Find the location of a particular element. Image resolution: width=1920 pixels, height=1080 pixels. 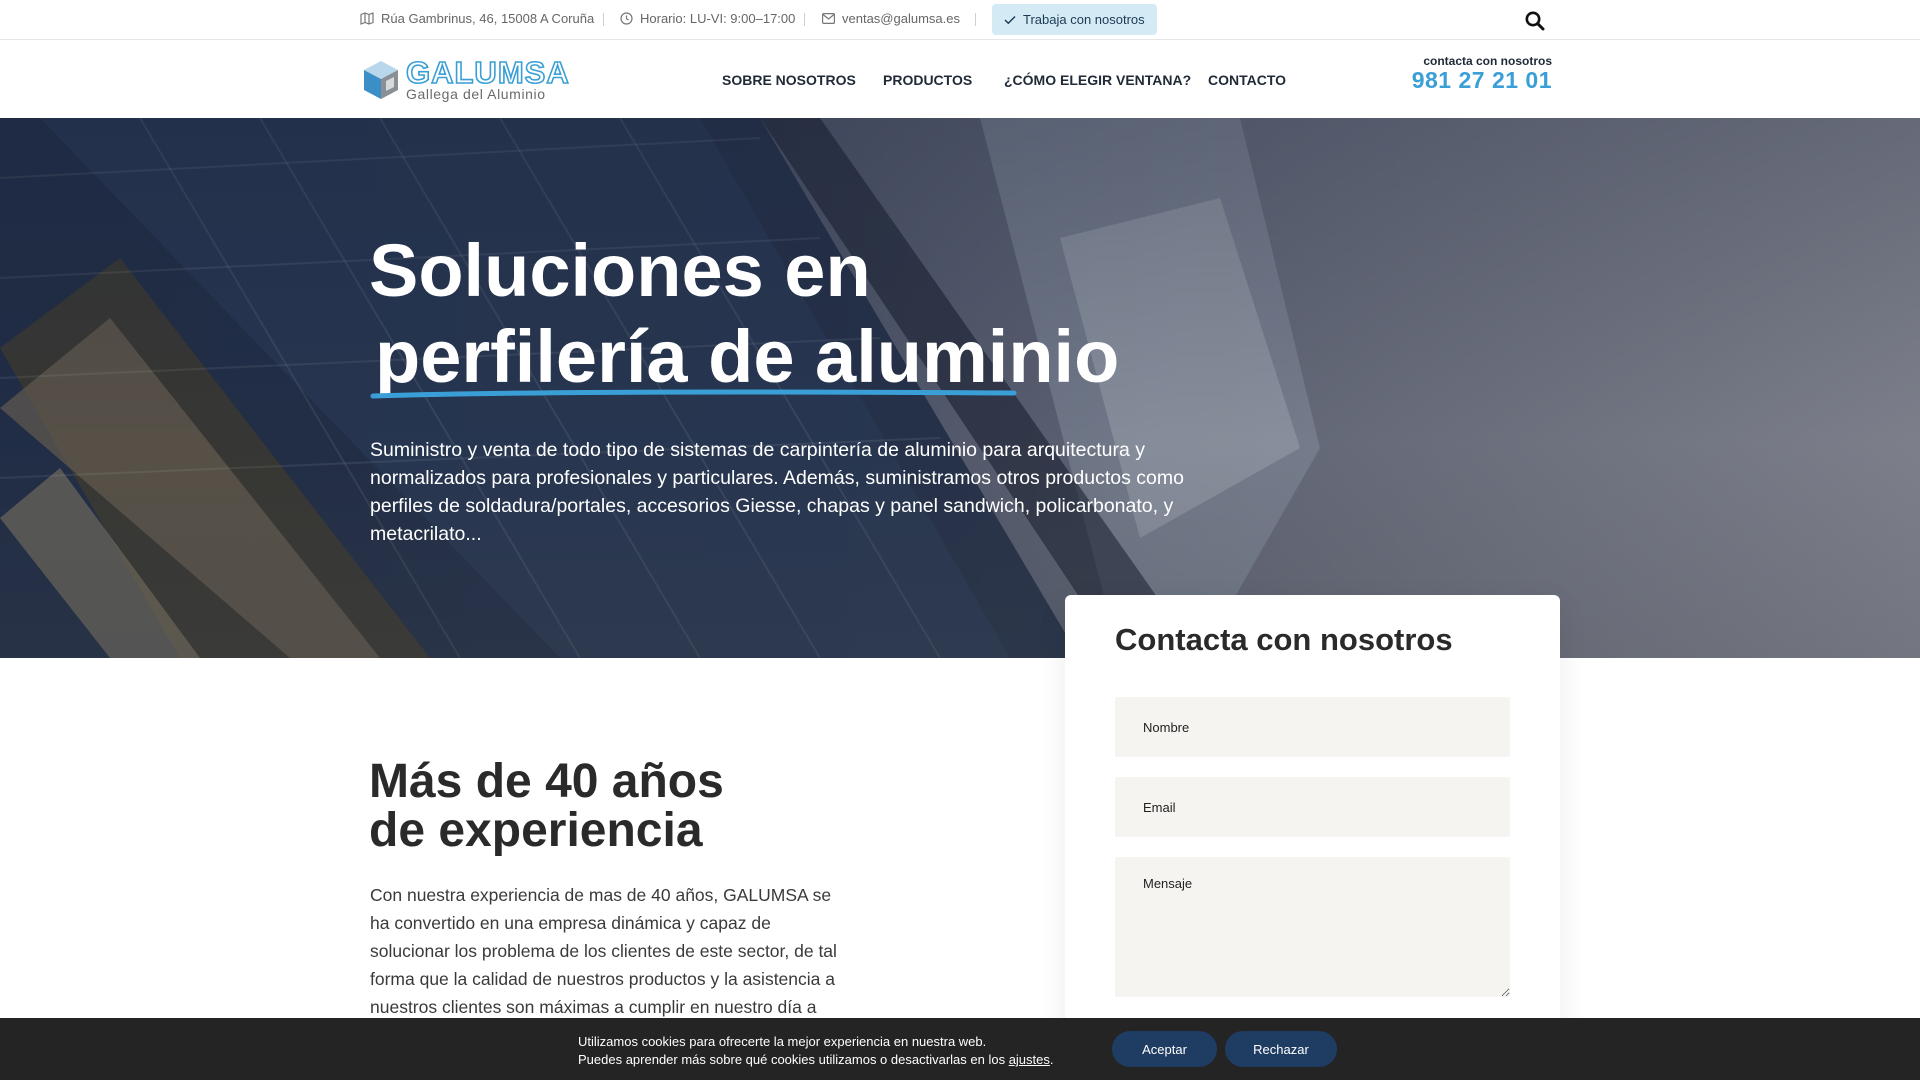

cookie-settings-link: ajustes is located at coordinates (1029, 1059).